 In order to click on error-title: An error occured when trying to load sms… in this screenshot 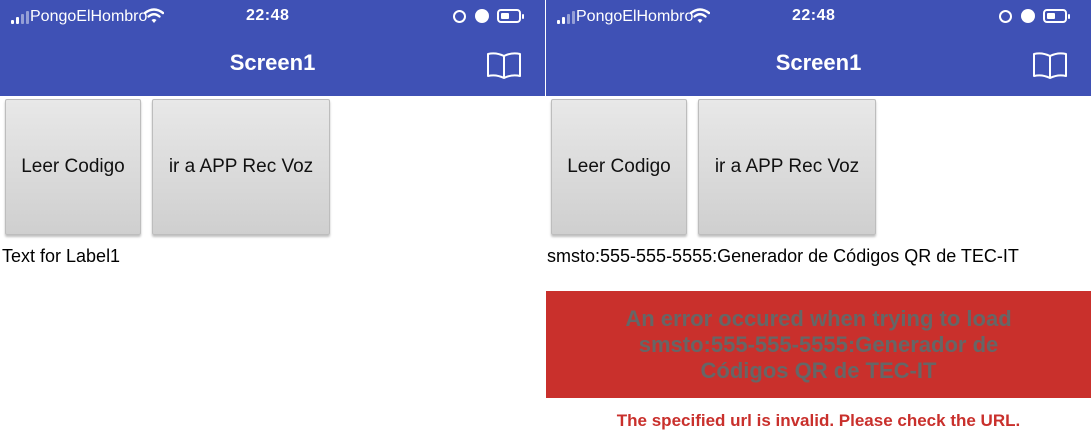, I will do `click(818, 344)`.